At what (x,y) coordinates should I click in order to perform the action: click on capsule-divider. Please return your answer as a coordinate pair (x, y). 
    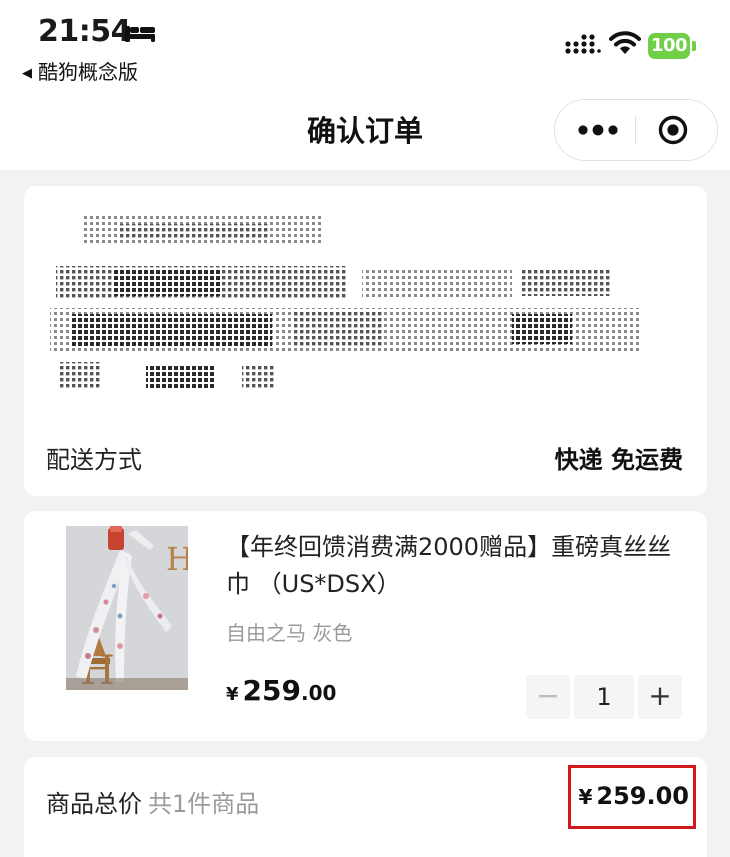
    Looking at the image, I should click on (635, 130).